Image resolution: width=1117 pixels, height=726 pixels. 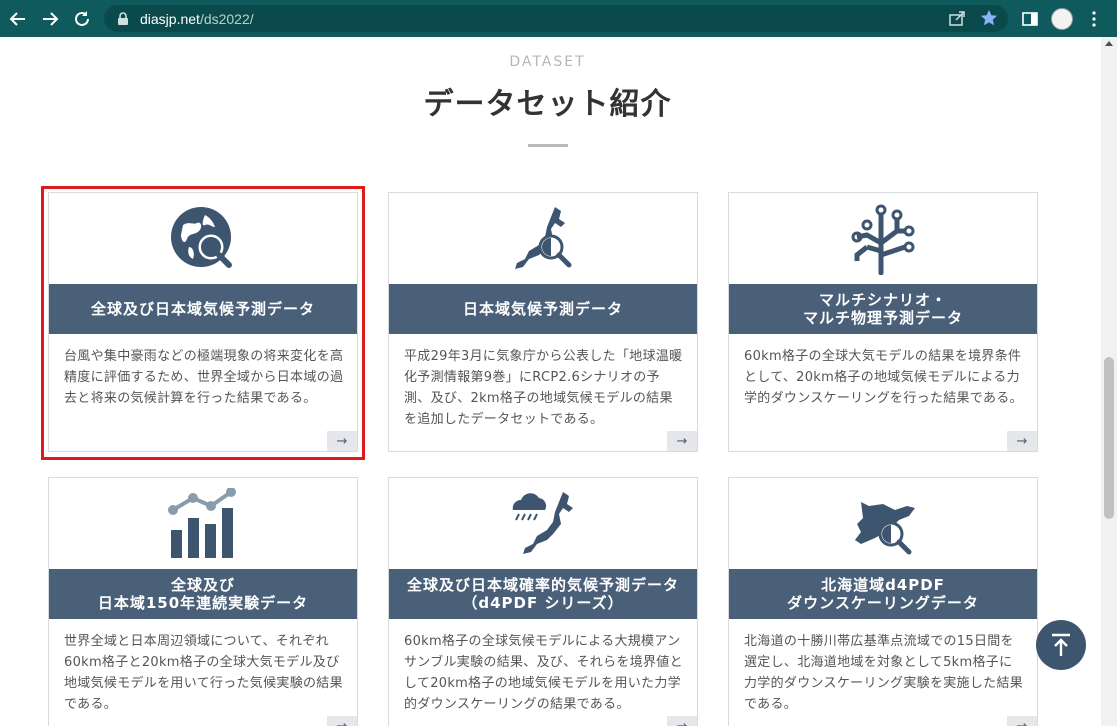 I want to click on url-text: diasjp.net/ds2022/, so click(x=197, y=18).